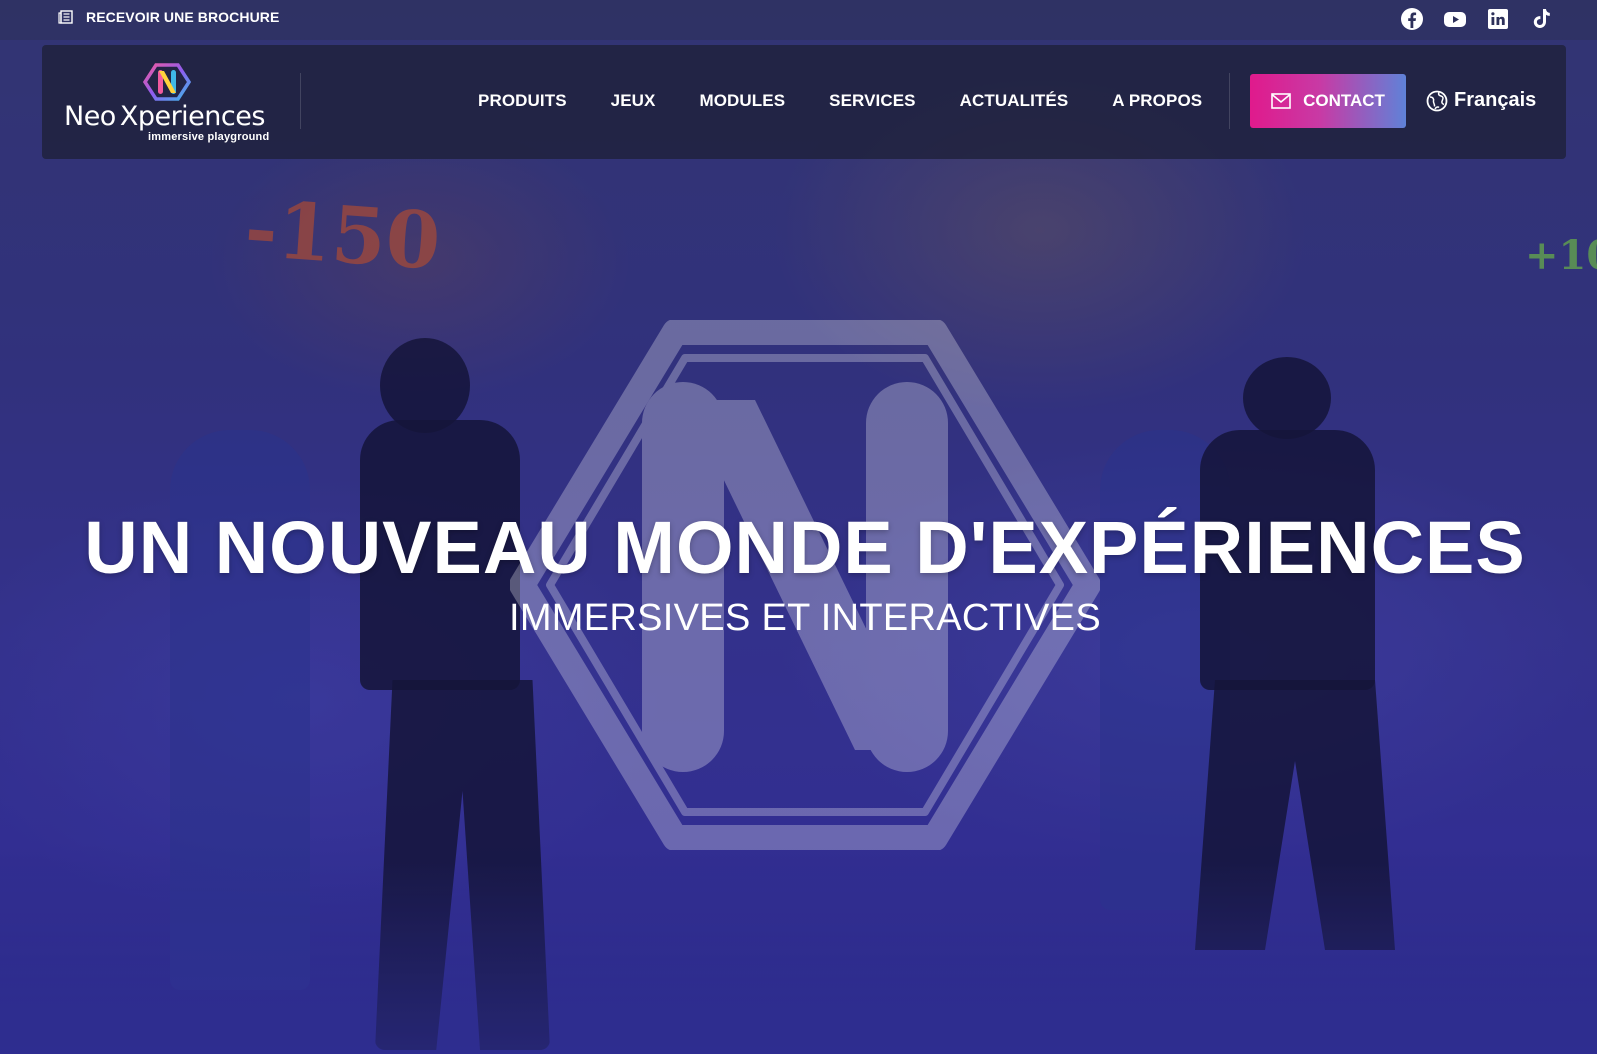 Image resolution: width=1597 pixels, height=1054 pixels. I want to click on language-selector: Français, so click(1481, 100).